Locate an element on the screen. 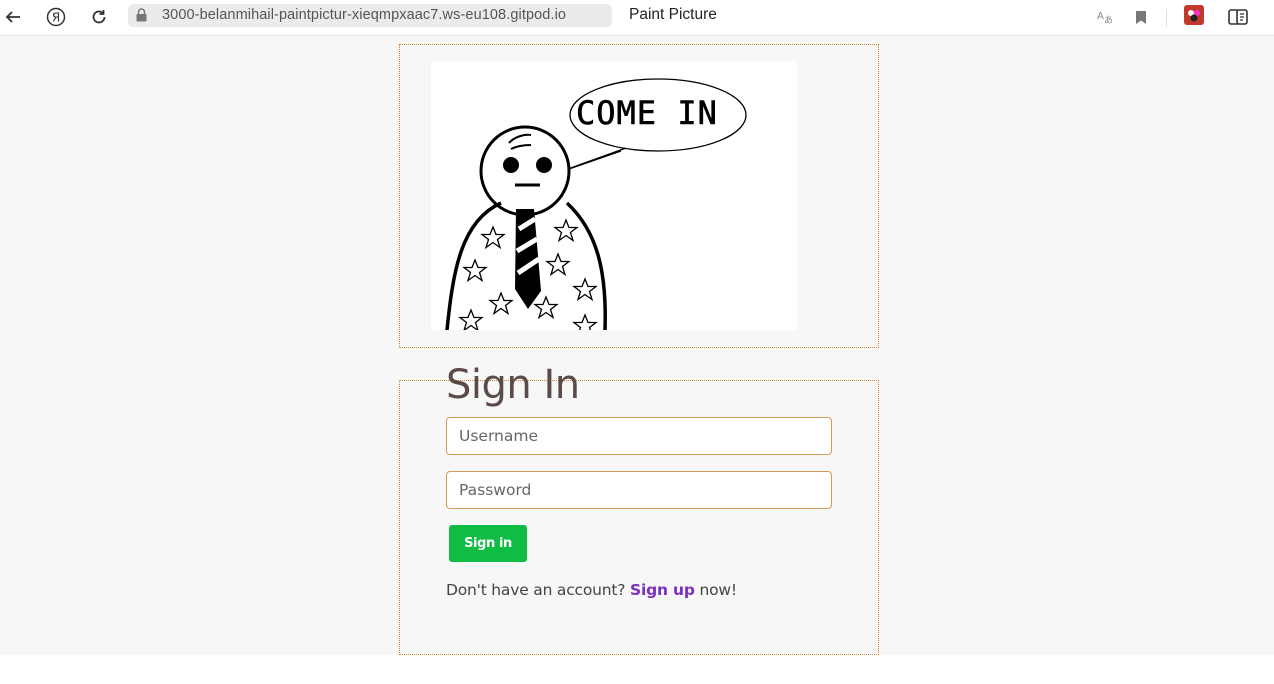 This screenshot has width=1274, height=684. speech-bubble-text: COME IN is located at coordinates (647, 113).